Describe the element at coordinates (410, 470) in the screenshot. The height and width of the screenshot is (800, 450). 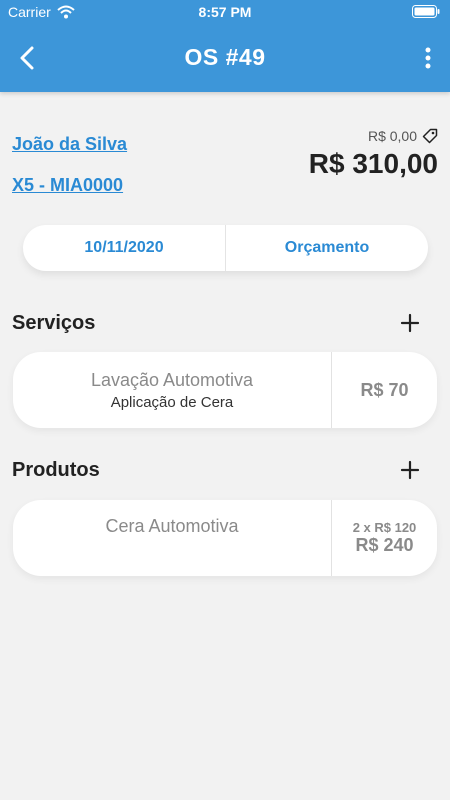
I see `add-product-plus-icon` at that location.